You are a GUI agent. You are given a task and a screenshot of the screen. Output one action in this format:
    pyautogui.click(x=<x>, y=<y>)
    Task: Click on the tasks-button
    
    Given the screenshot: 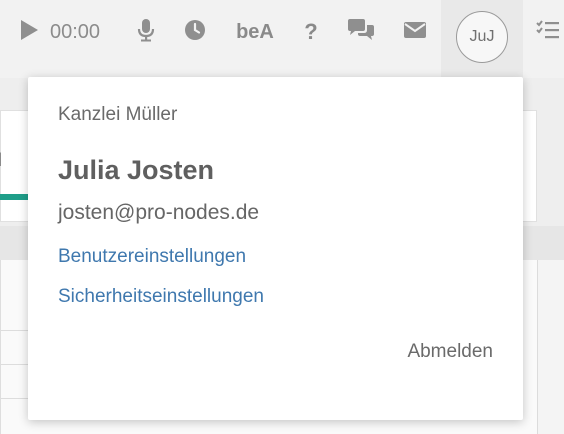 What is the action you would take?
    pyautogui.click(x=548, y=32)
    